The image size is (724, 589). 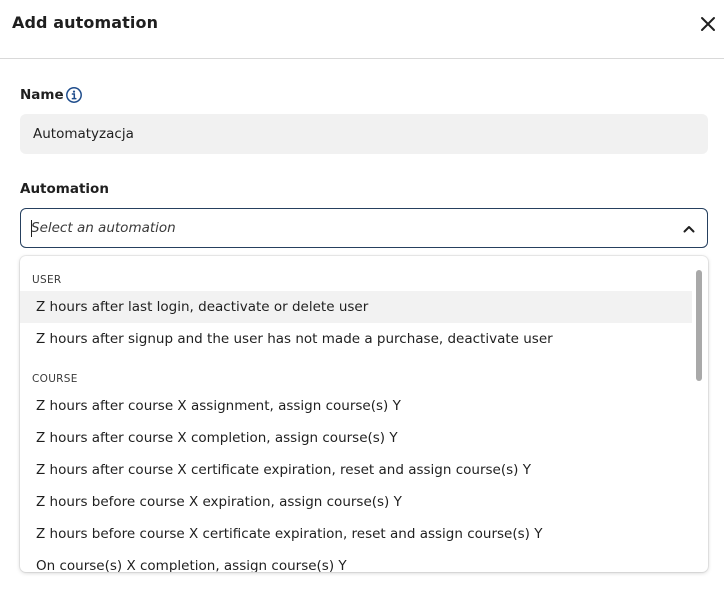 I want to click on dropdown-scrollbar-thumb, so click(x=699, y=325).